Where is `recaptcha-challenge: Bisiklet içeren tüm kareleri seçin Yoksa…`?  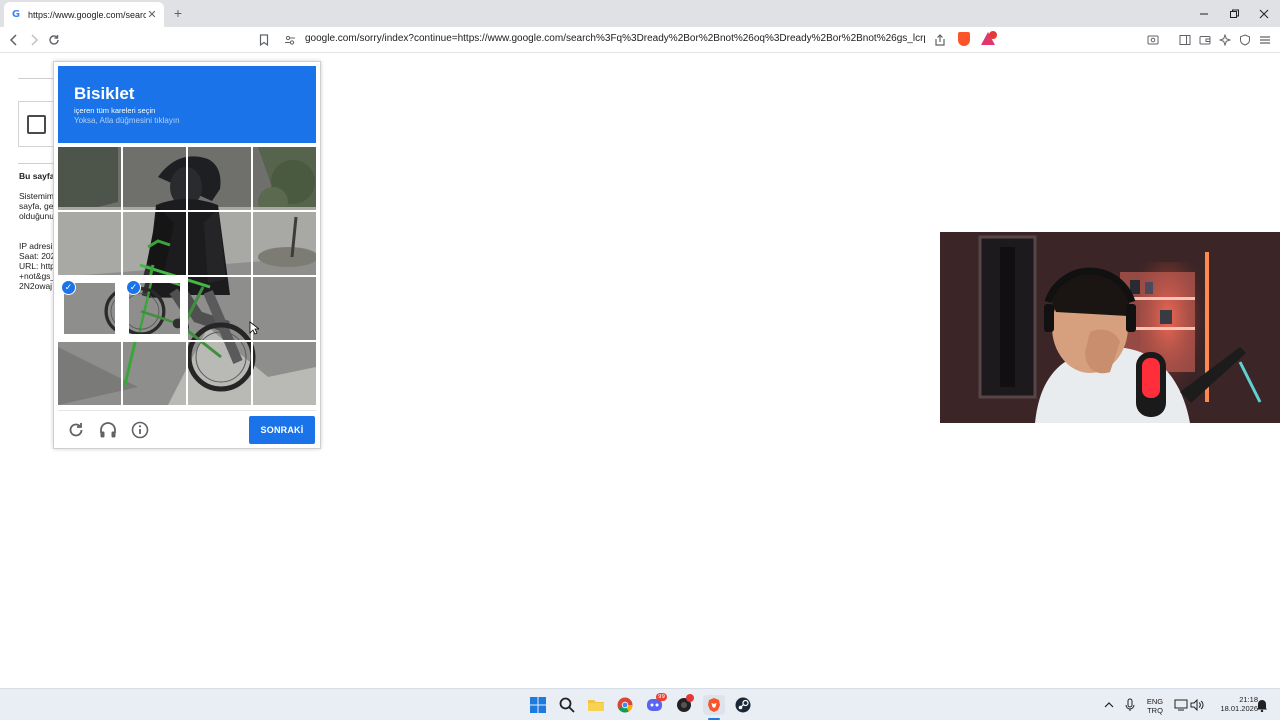
recaptcha-challenge: Bisiklet içeren tüm kareleri seçin Yoksa… is located at coordinates (187, 255).